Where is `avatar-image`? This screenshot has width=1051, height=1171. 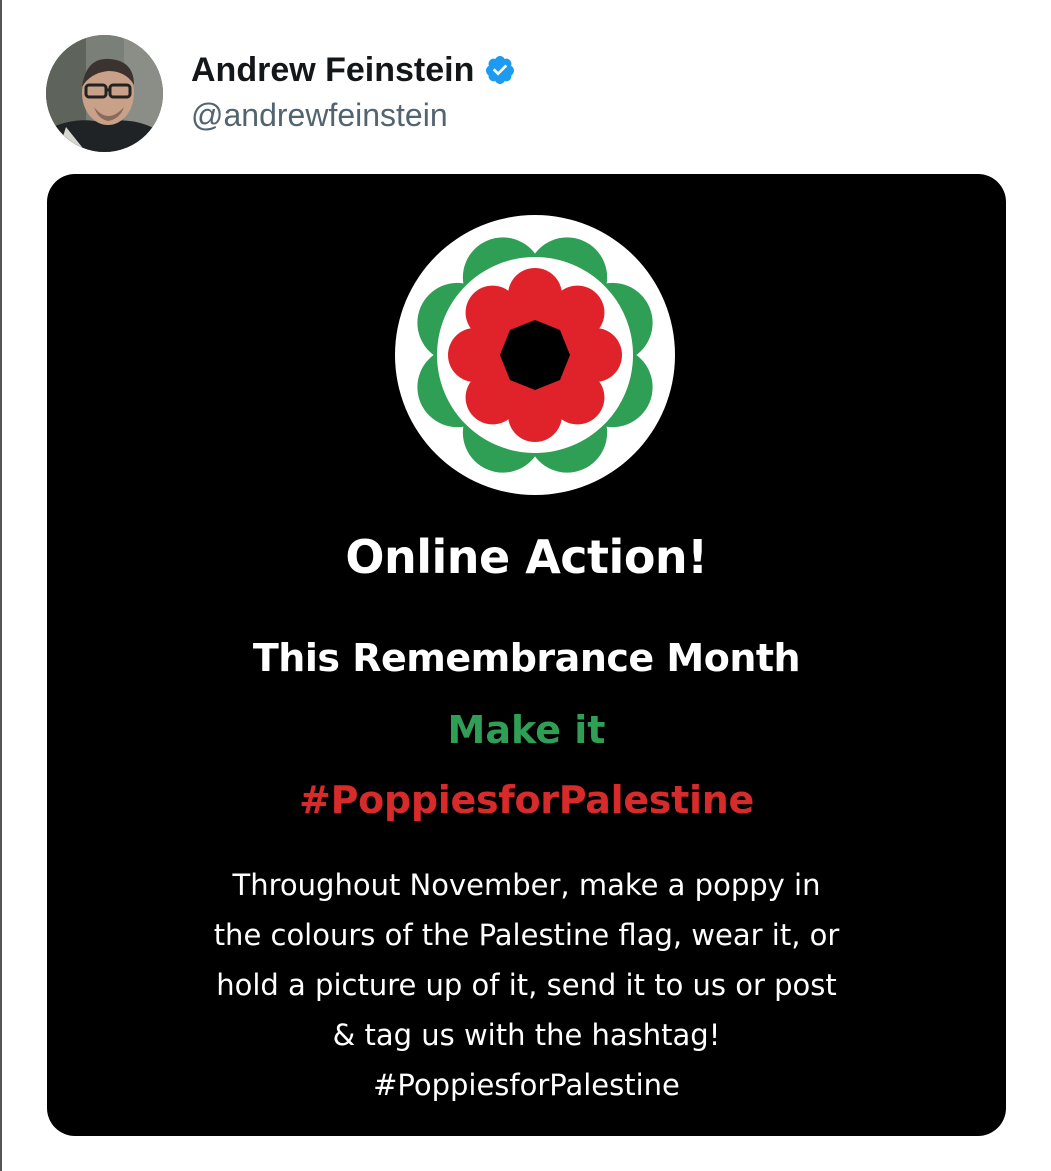 avatar-image is located at coordinates (104, 93).